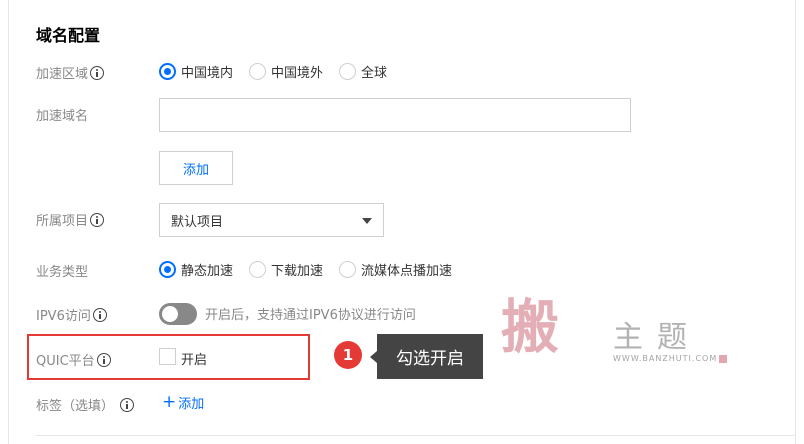 The width and height of the screenshot is (804, 444). I want to click on ipv6-label: IPV6访问, so click(71, 314).